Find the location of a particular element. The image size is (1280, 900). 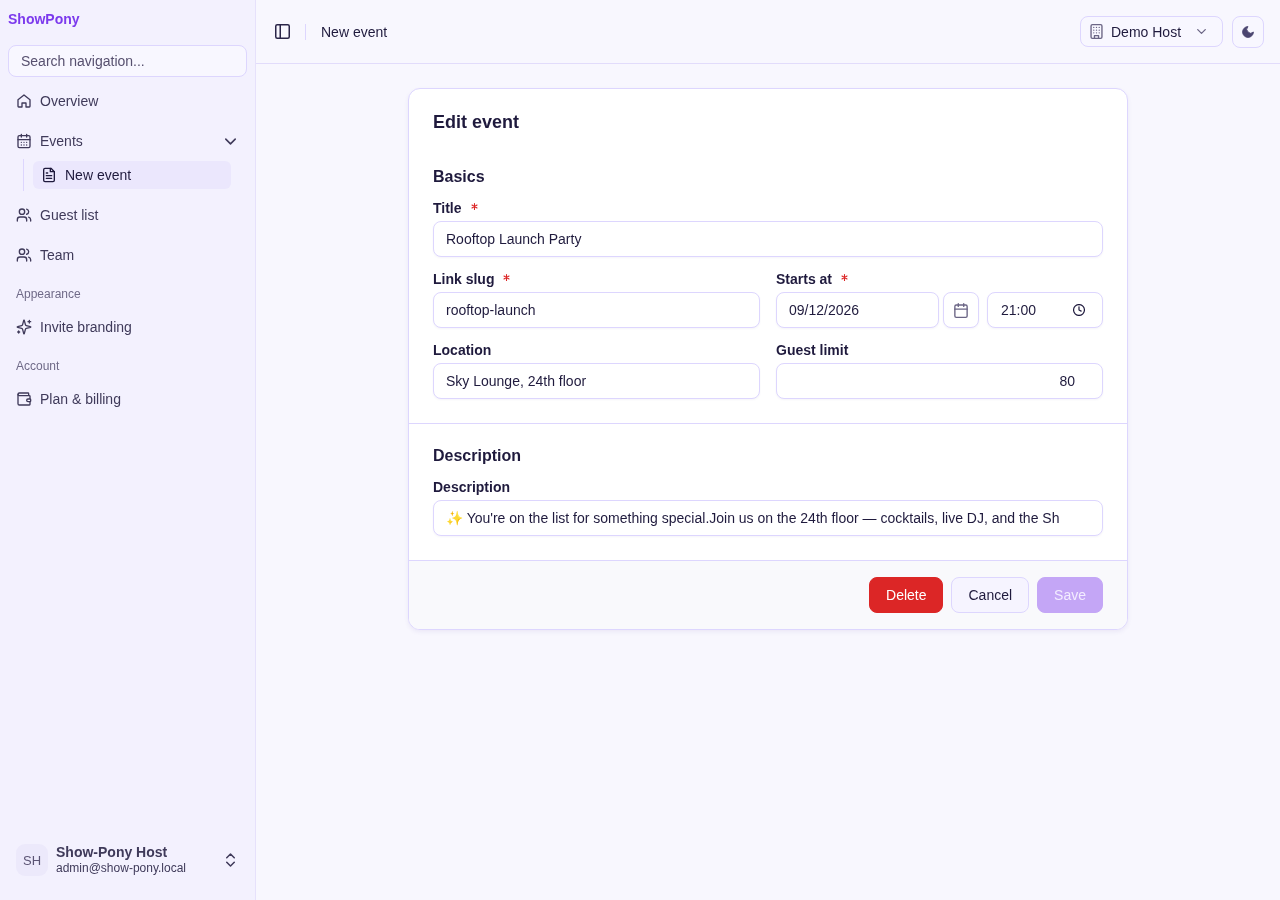

form-title: Edit event is located at coordinates (476, 121).